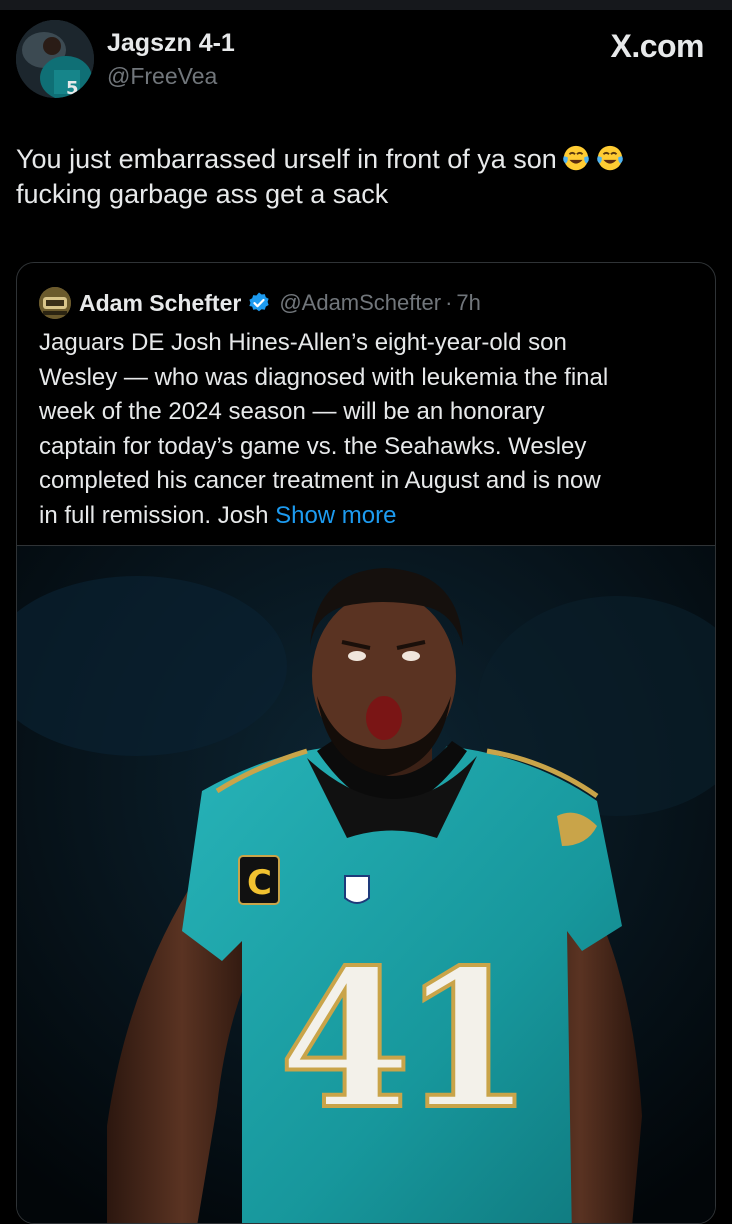 This screenshot has width=732, height=1224. I want to click on top-strip, so click(366, 5).